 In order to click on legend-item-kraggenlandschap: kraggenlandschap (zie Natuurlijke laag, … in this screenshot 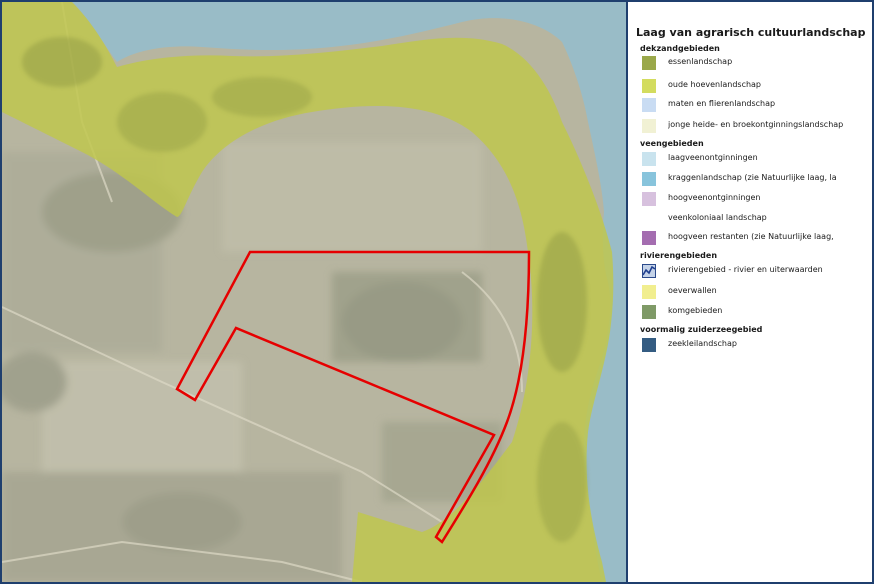, I will do `click(756, 179)`.